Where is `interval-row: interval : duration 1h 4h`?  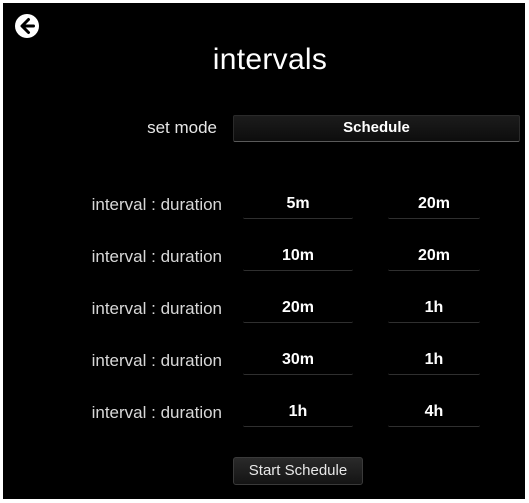 interval-row: interval : duration 1h 4h is located at coordinates (264, 415).